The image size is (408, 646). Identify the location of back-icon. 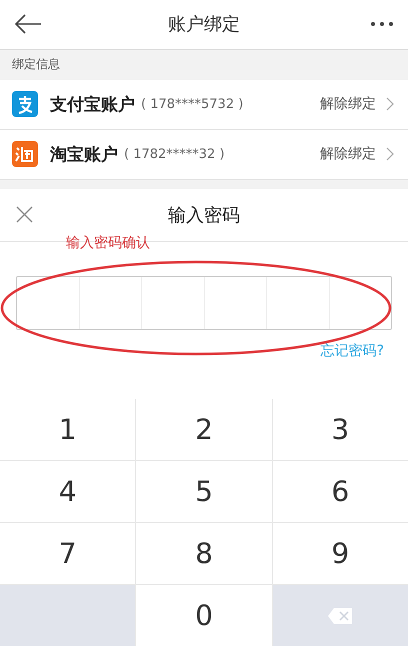
(28, 24).